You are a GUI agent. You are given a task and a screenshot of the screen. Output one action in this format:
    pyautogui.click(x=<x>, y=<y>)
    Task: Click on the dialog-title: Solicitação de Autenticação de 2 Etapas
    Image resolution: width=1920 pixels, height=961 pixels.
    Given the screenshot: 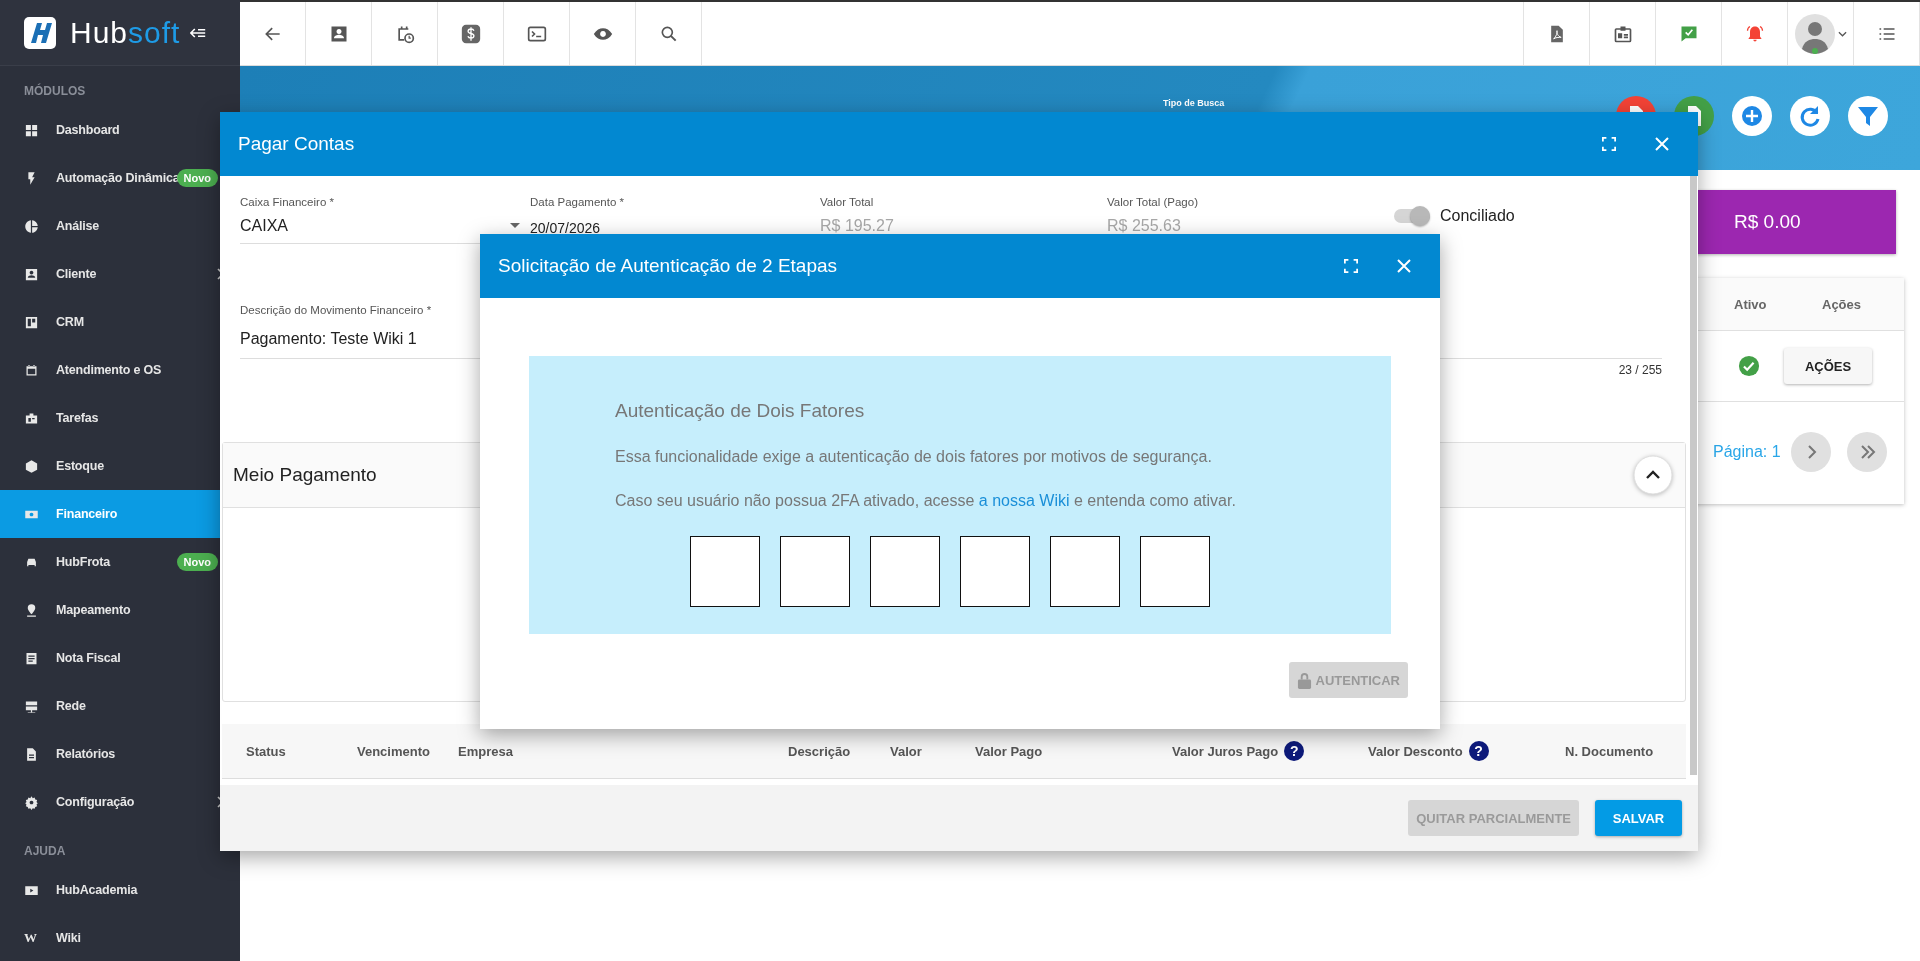 What is the action you would take?
    pyautogui.click(x=668, y=266)
    